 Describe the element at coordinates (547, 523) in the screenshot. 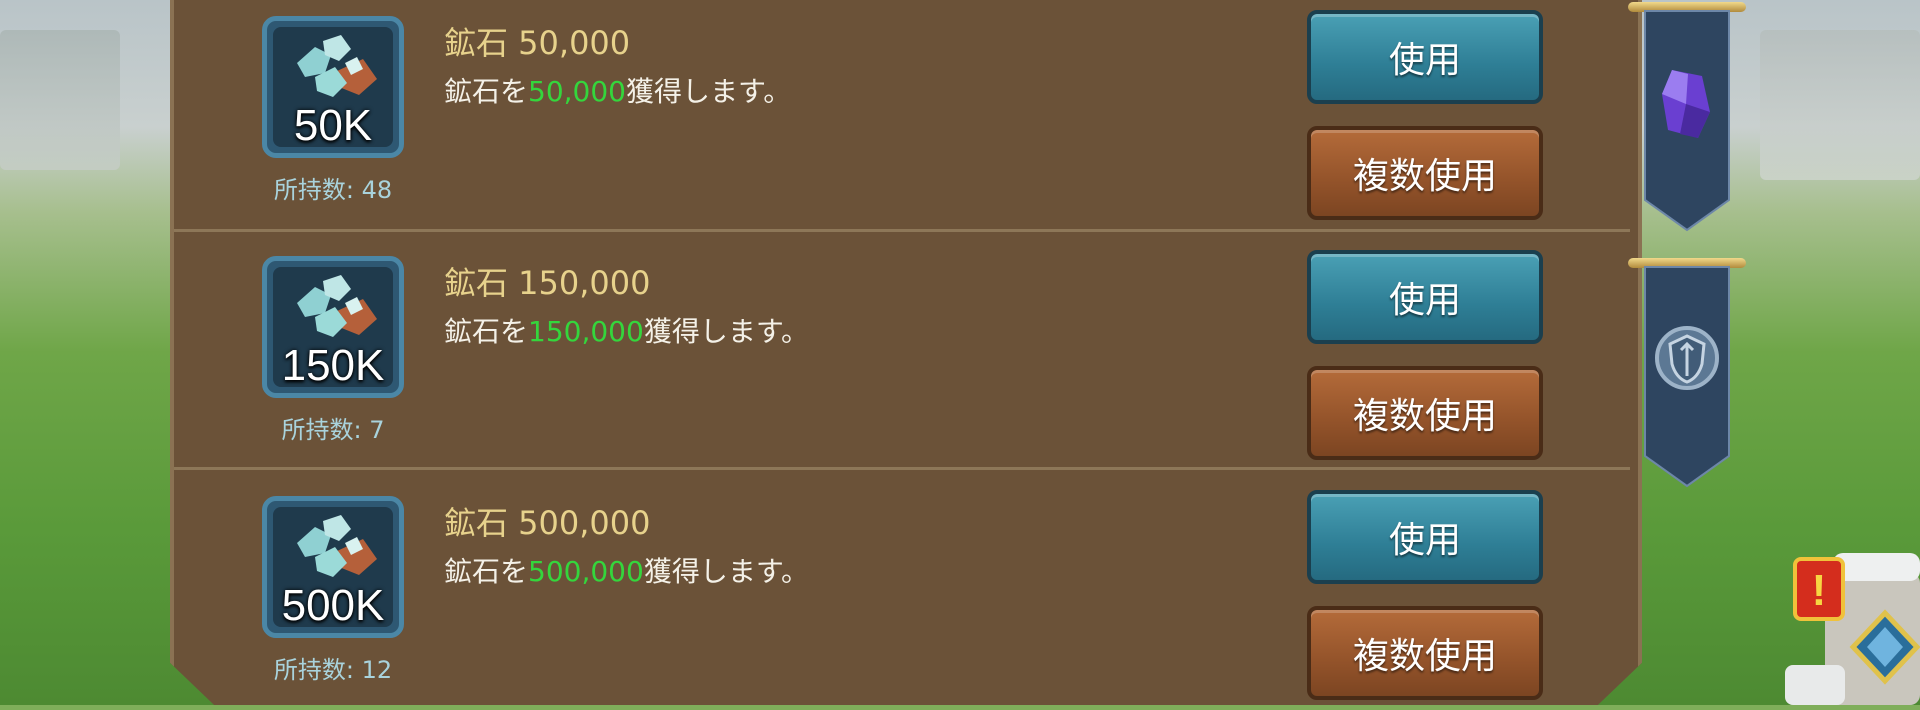

I see `item-title: 鉱石 500,000` at that location.